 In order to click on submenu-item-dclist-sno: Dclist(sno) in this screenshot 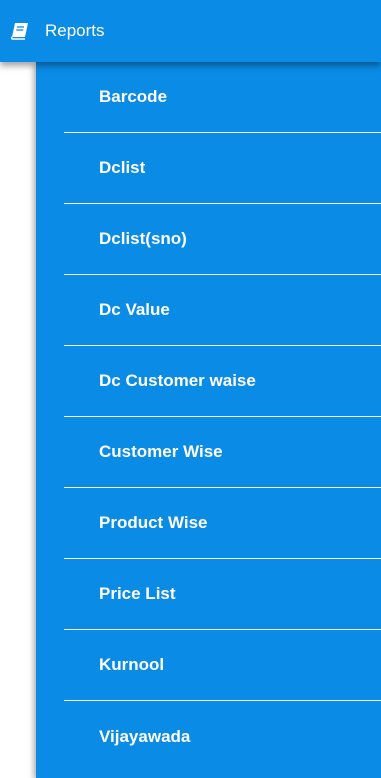, I will do `click(222, 239)`.